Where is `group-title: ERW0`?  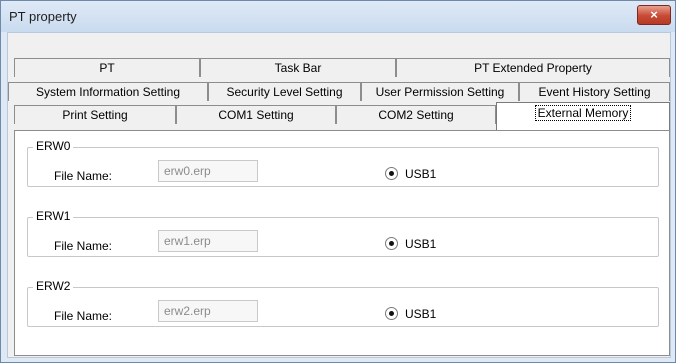
group-title: ERW0 is located at coordinates (53, 146).